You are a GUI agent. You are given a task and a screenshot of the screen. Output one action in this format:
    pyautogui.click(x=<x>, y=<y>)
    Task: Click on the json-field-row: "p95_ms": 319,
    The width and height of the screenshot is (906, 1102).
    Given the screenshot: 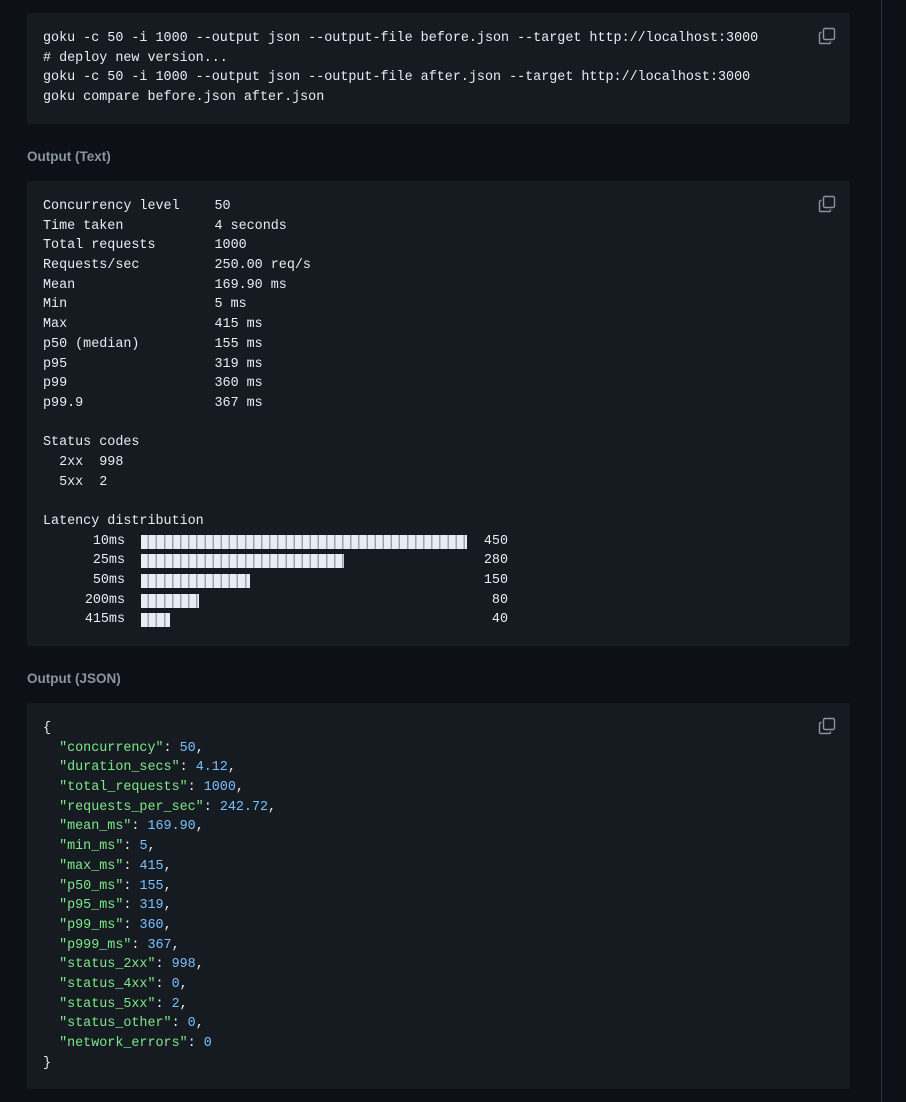 What is the action you would take?
    pyautogui.click(x=115, y=906)
    